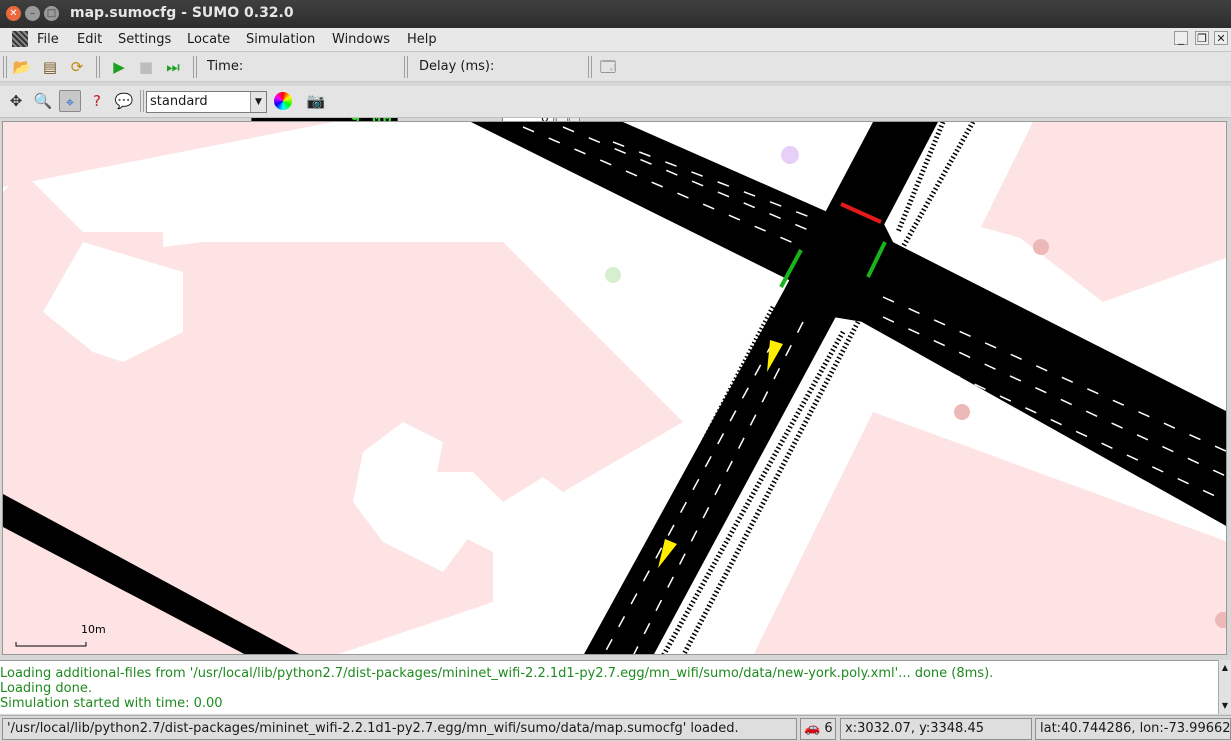  I want to click on tooltip-icon: ?, so click(97, 101).